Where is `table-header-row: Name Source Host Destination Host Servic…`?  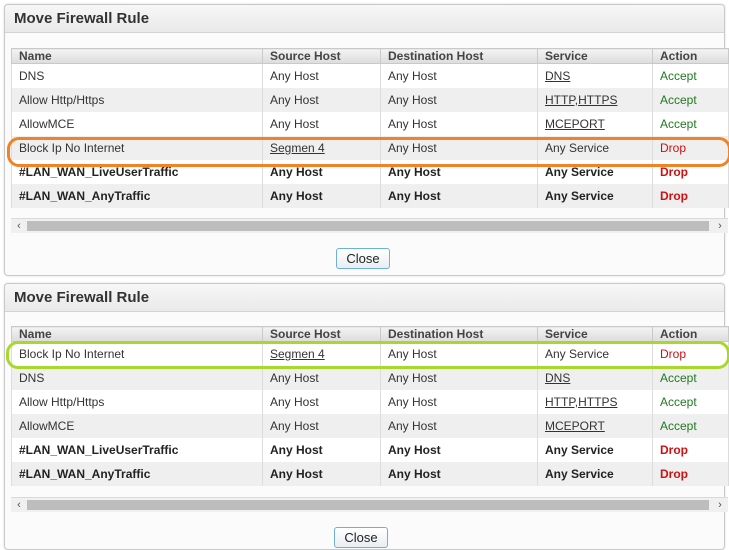 table-header-row: Name Source Host Destination Host Servic… is located at coordinates (370, 334).